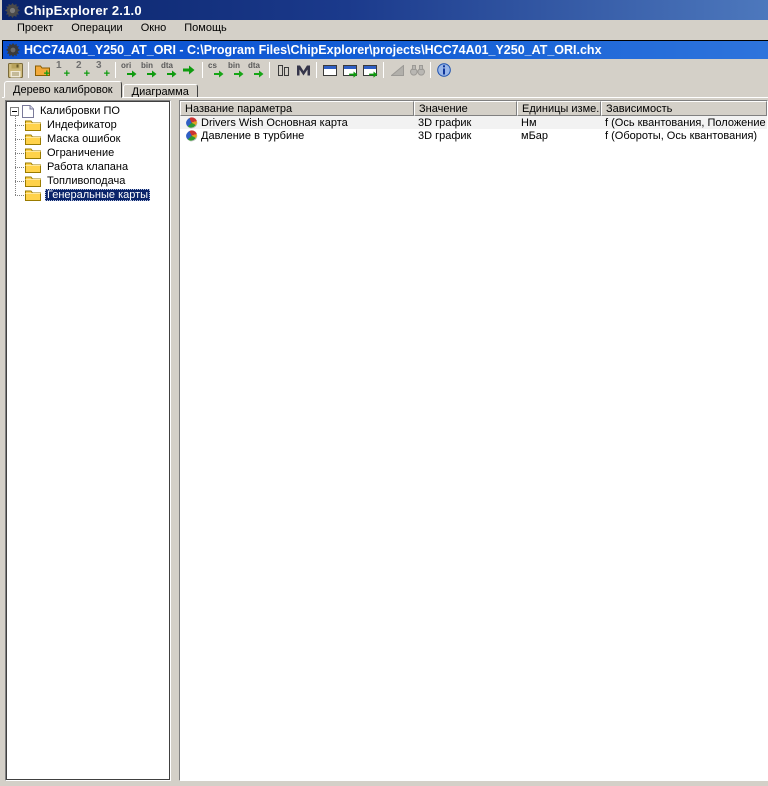 The height and width of the screenshot is (786, 768). I want to click on column-header-value: Значение, so click(465, 108).